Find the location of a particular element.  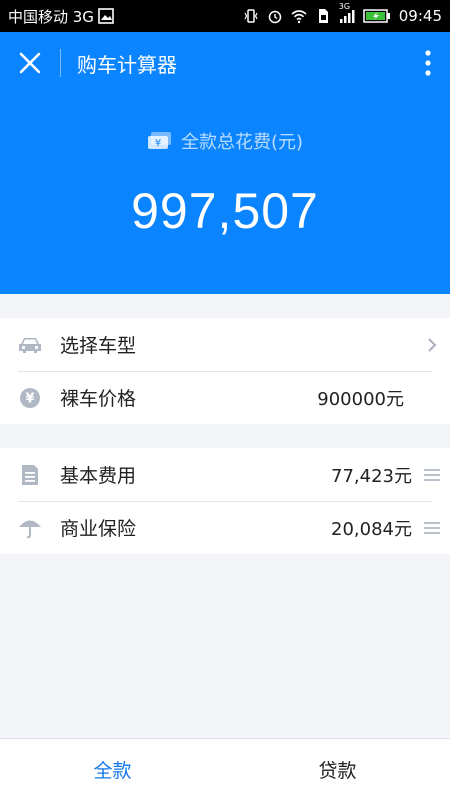

status-bar: 中国移动 3G 3G 09:45 is located at coordinates (225, 16).